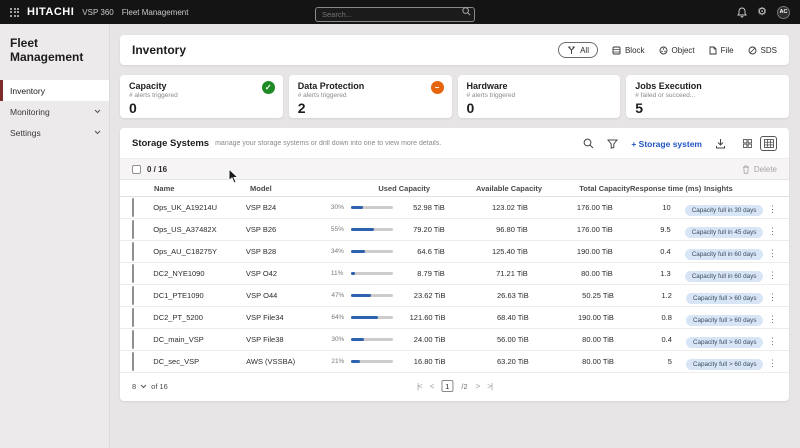 This screenshot has height=448, width=800. I want to click on used-percent: 21%, so click(338, 361).